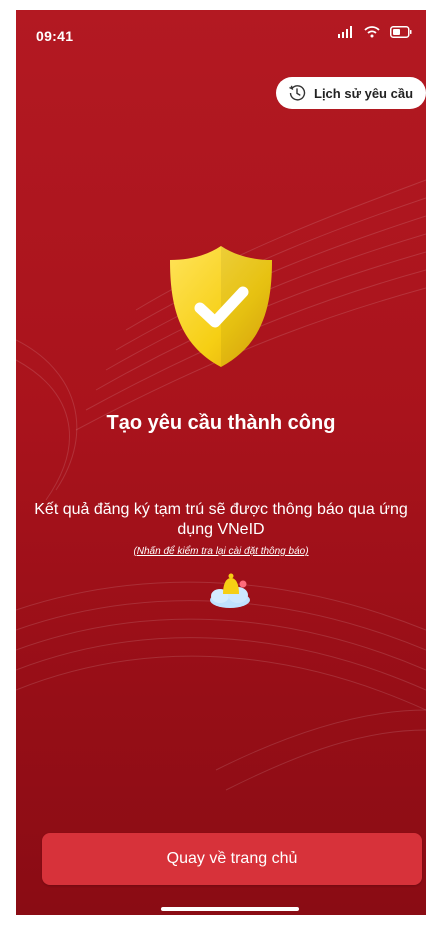 The height and width of the screenshot is (927, 434). I want to click on battery-icon, so click(401, 32).